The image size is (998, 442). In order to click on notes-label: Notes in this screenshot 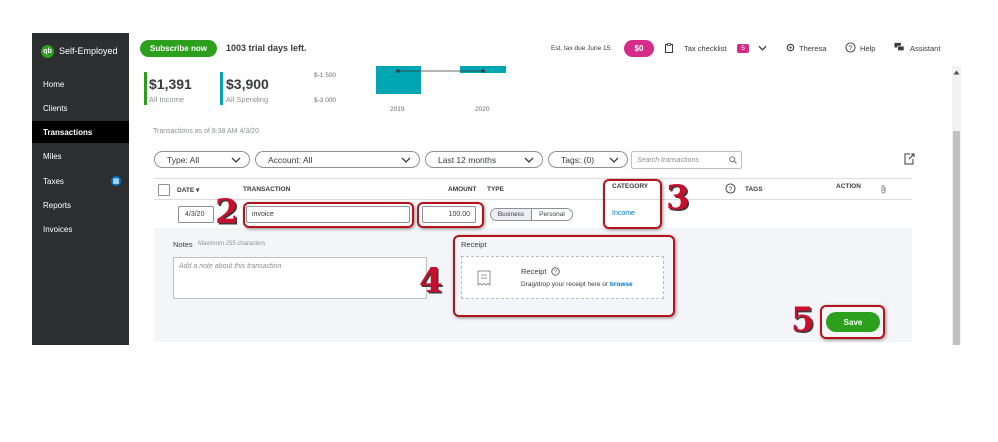, I will do `click(183, 244)`.